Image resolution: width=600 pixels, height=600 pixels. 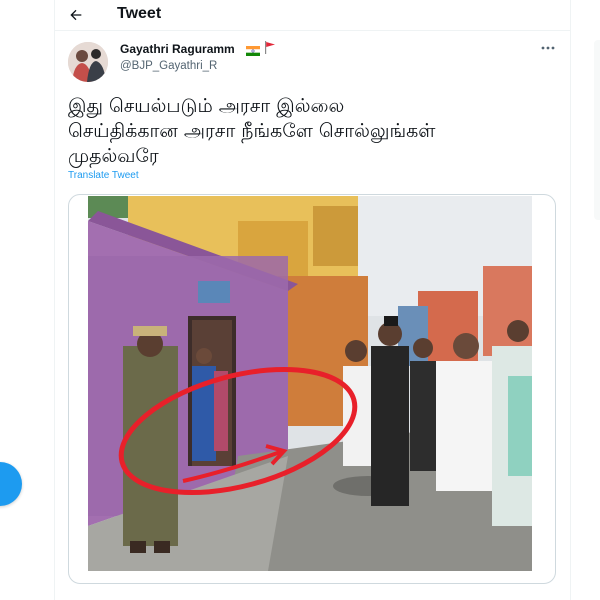 I want to click on avatar-image, so click(x=88, y=62).